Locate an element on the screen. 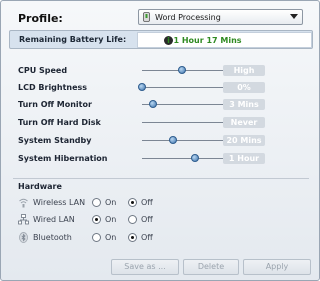 This screenshot has height=281, width=320. power-plug-icon is located at coordinates (146, 17).